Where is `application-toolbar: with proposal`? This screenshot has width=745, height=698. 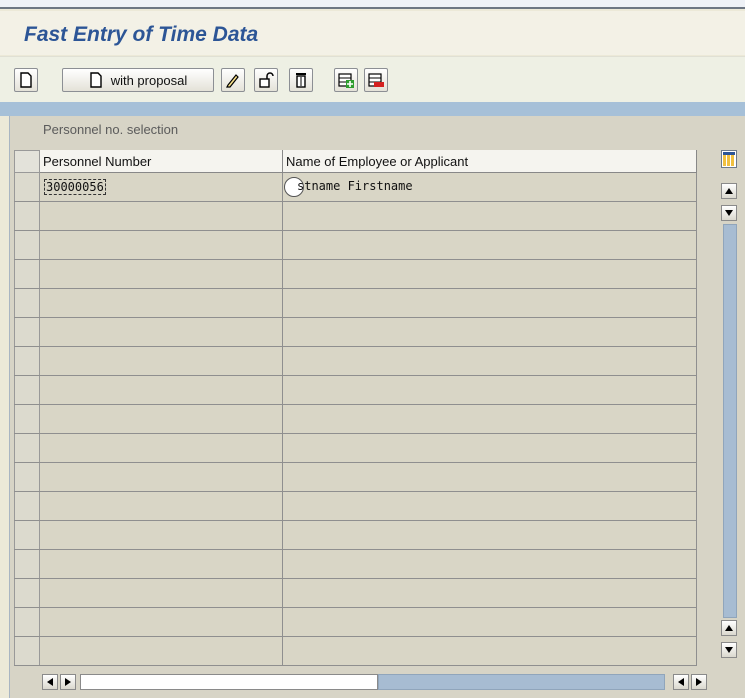
application-toolbar: with proposal is located at coordinates (372, 79).